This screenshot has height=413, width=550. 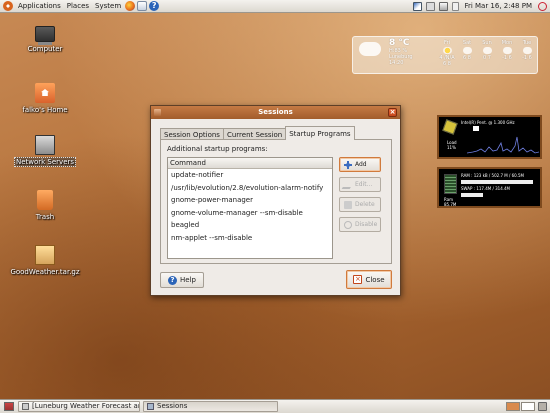 I want to click on help-icon: ?, so click(x=173, y=280).